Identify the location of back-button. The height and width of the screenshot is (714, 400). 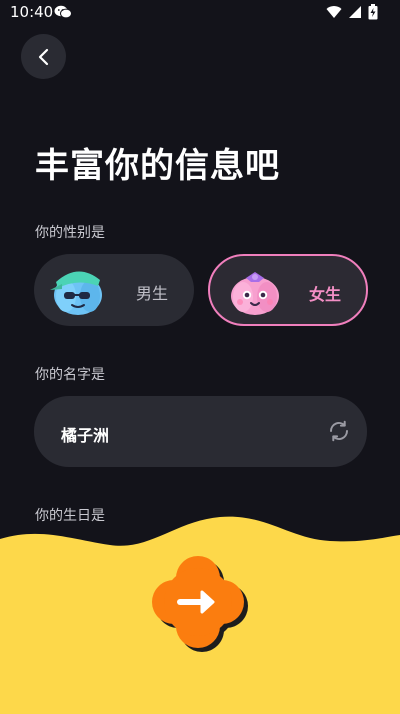
(43, 56).